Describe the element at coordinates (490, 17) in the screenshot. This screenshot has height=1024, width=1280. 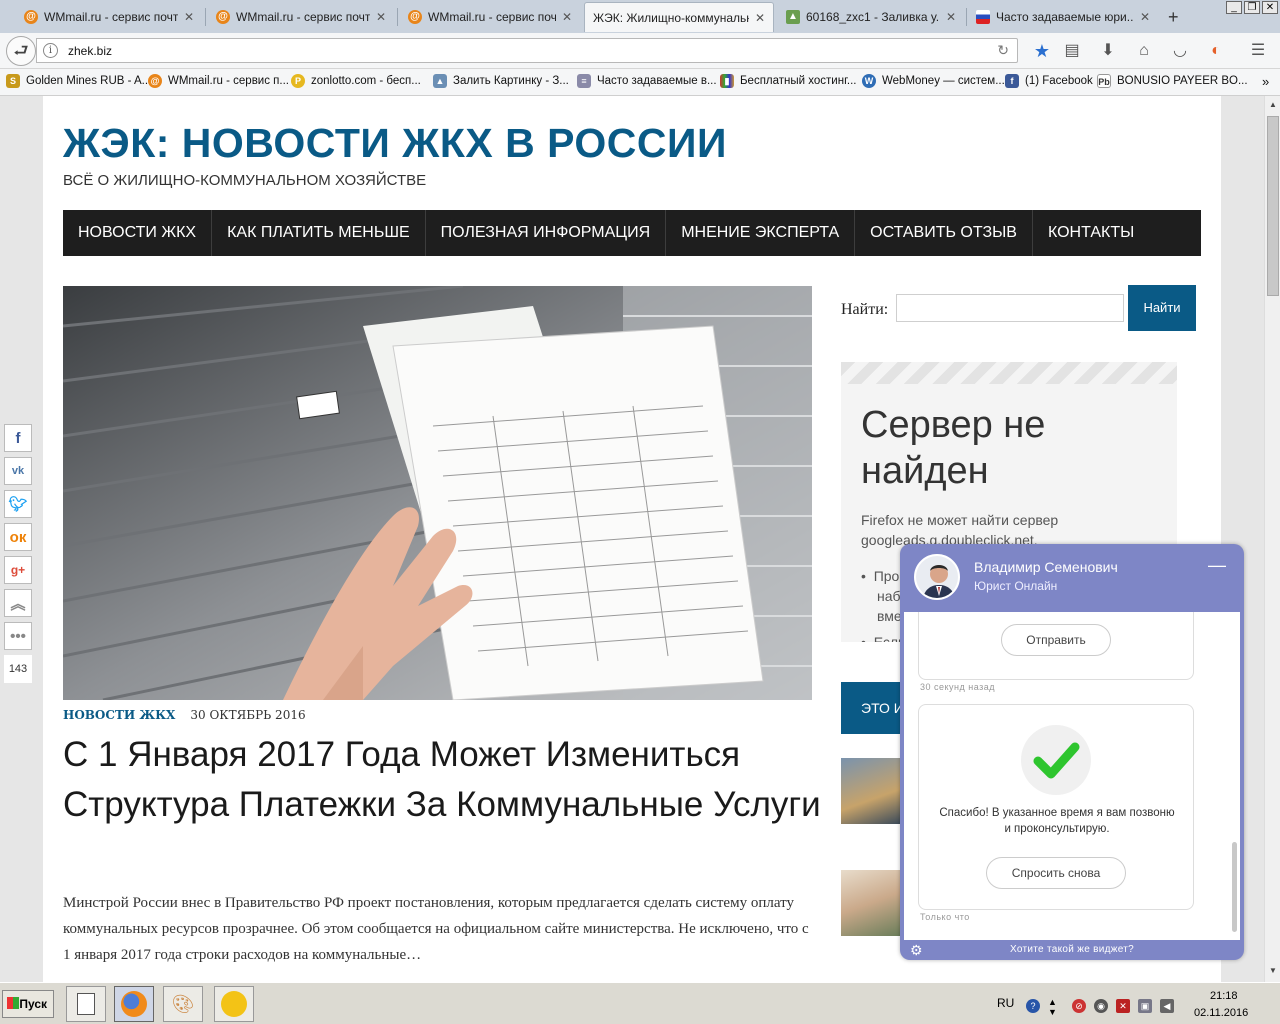
I see `tab-wmmail-3: @ WMmail.ru - сервис почт... ✕` at that location.